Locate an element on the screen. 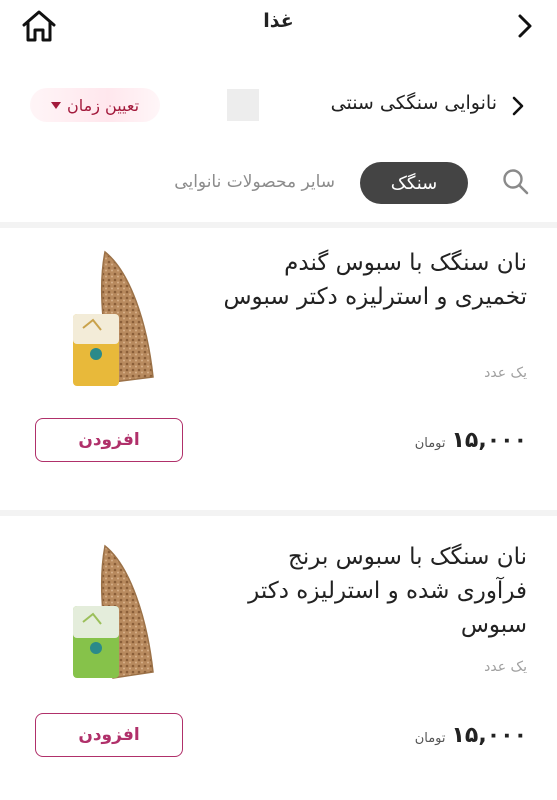 The height and width of the screenshot is (800, 557). search-button is located at coordinates (516, 182).